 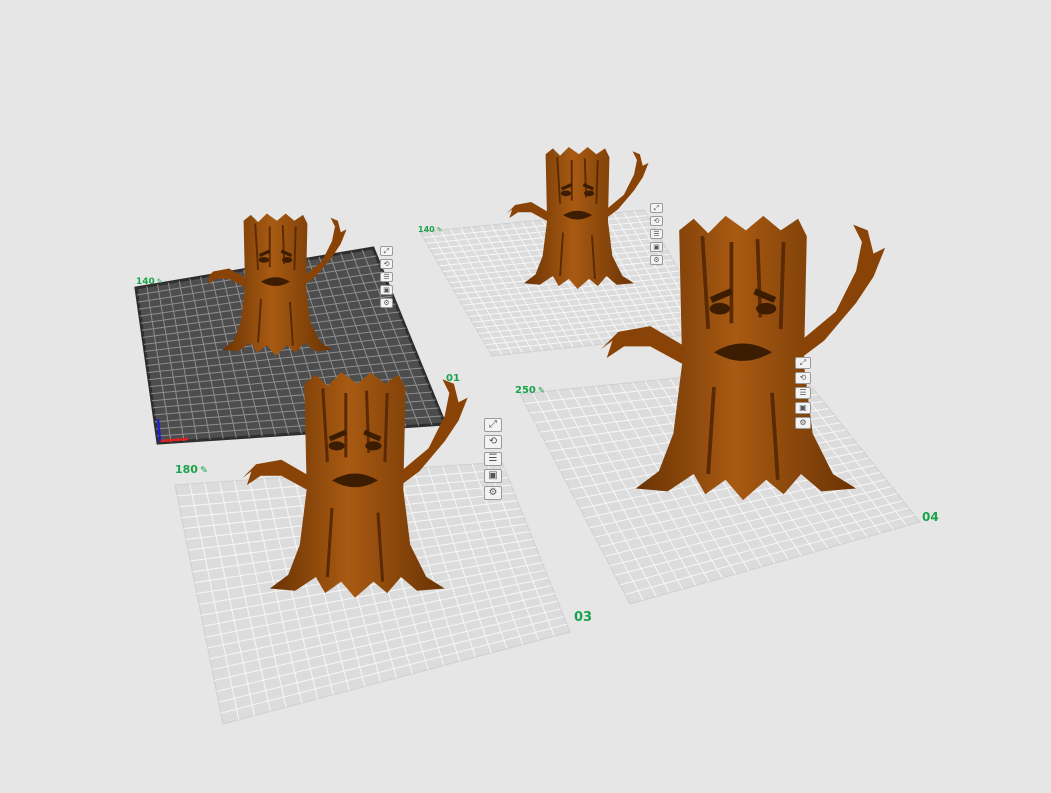 I want to click on plate-number-label: 01, so click(x=453, y=378).